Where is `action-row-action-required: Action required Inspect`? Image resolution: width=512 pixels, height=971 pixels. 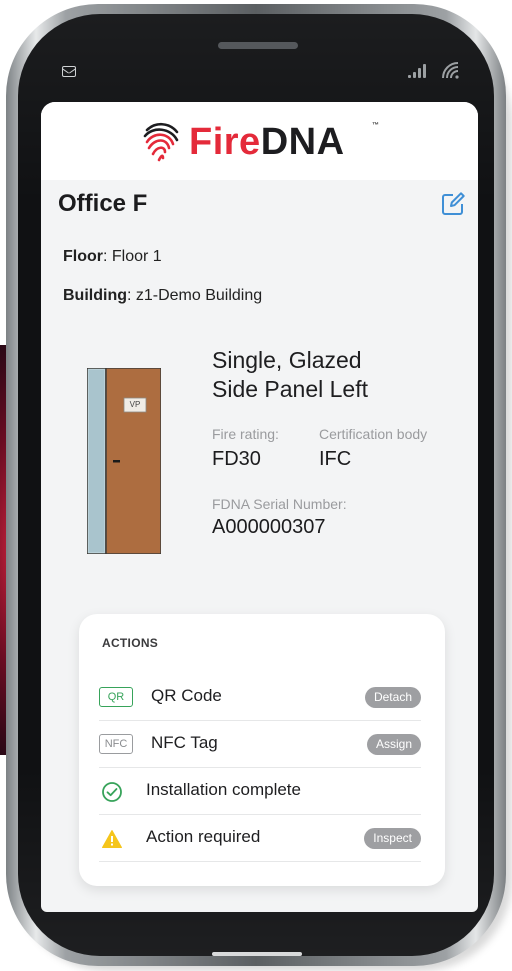 action-row-action-required: Action required Inspect is located at coordinates (260, 838).